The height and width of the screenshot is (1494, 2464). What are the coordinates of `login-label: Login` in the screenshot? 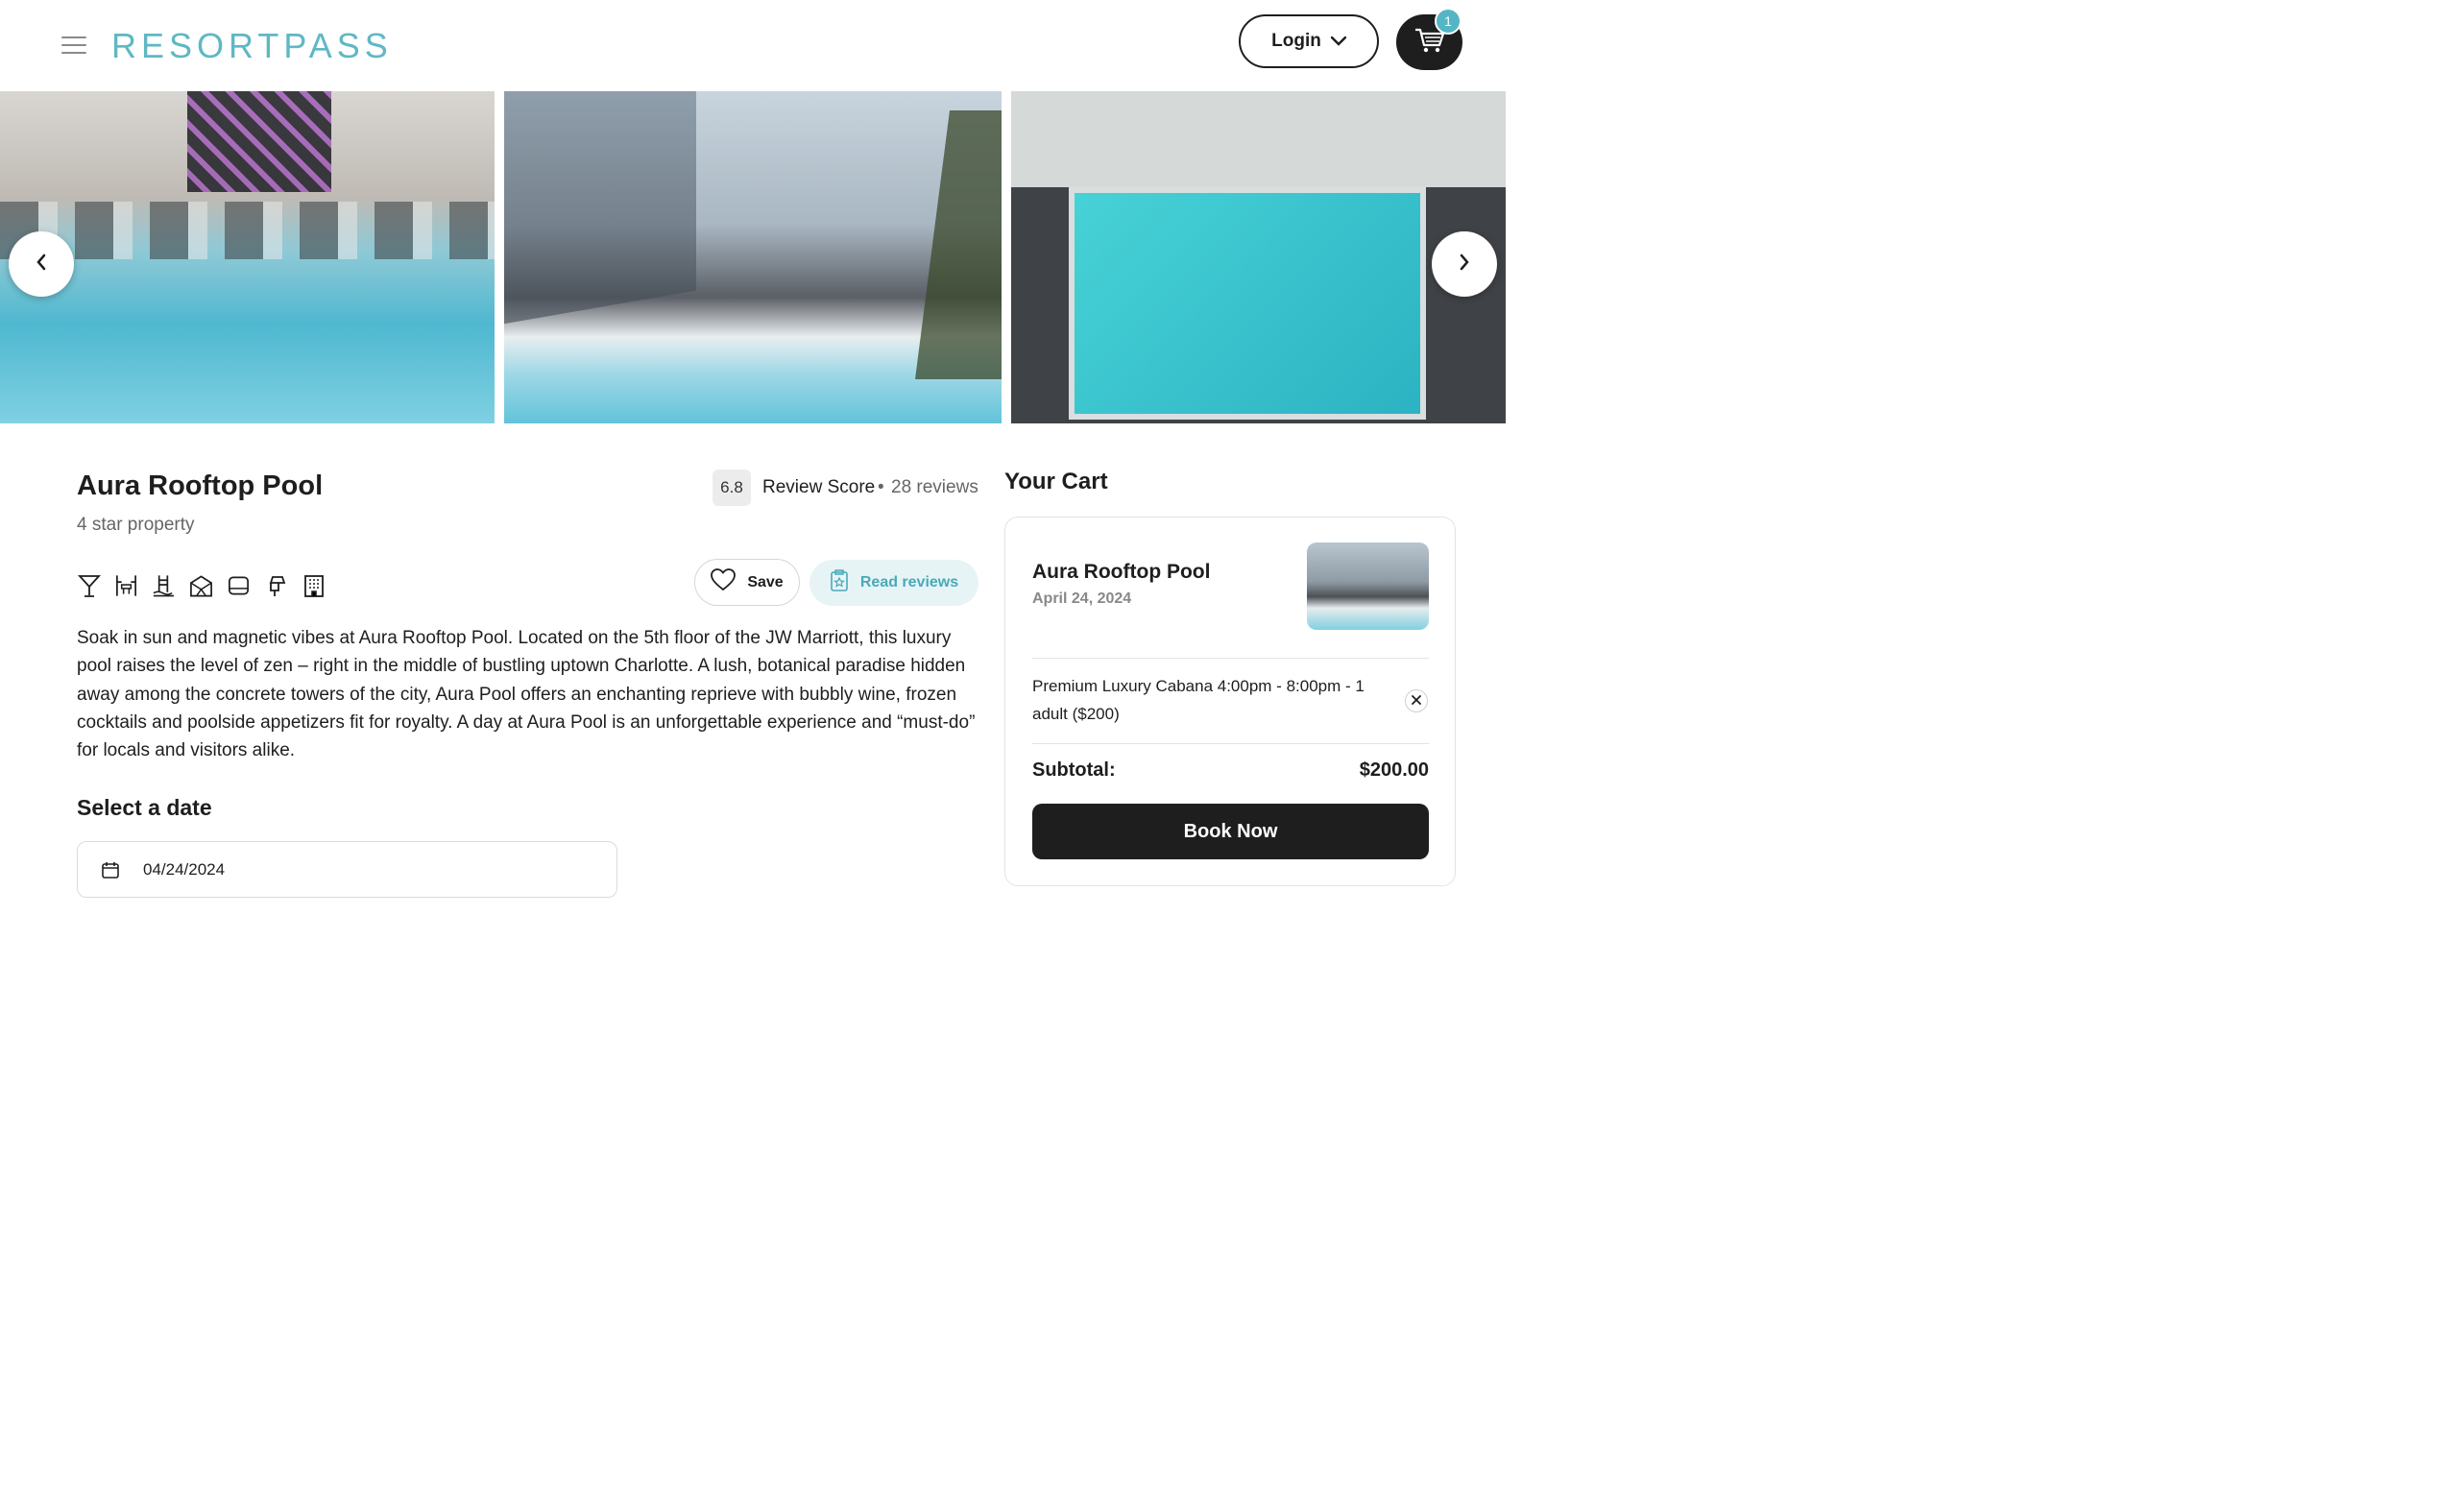 It's located at (1296, 41).